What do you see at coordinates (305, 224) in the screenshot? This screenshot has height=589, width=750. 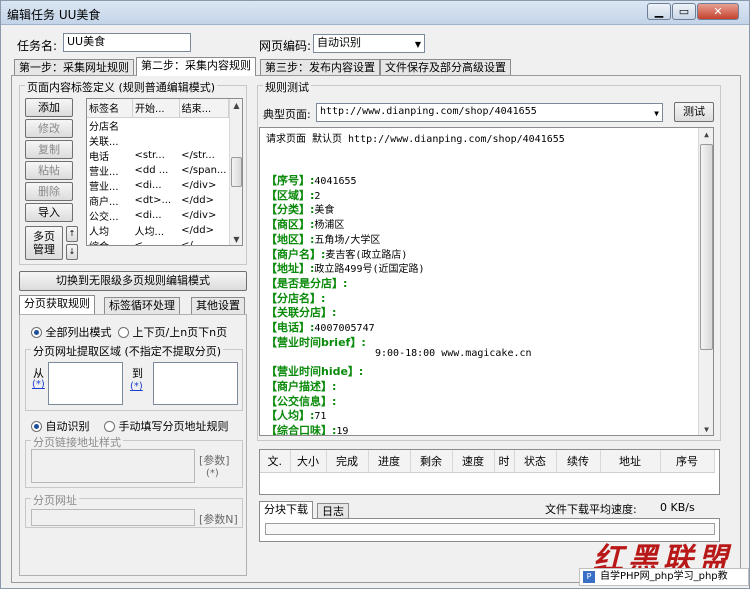 I see `result-line: 【商区】:杨浦区` at bounding box center [305, 224].